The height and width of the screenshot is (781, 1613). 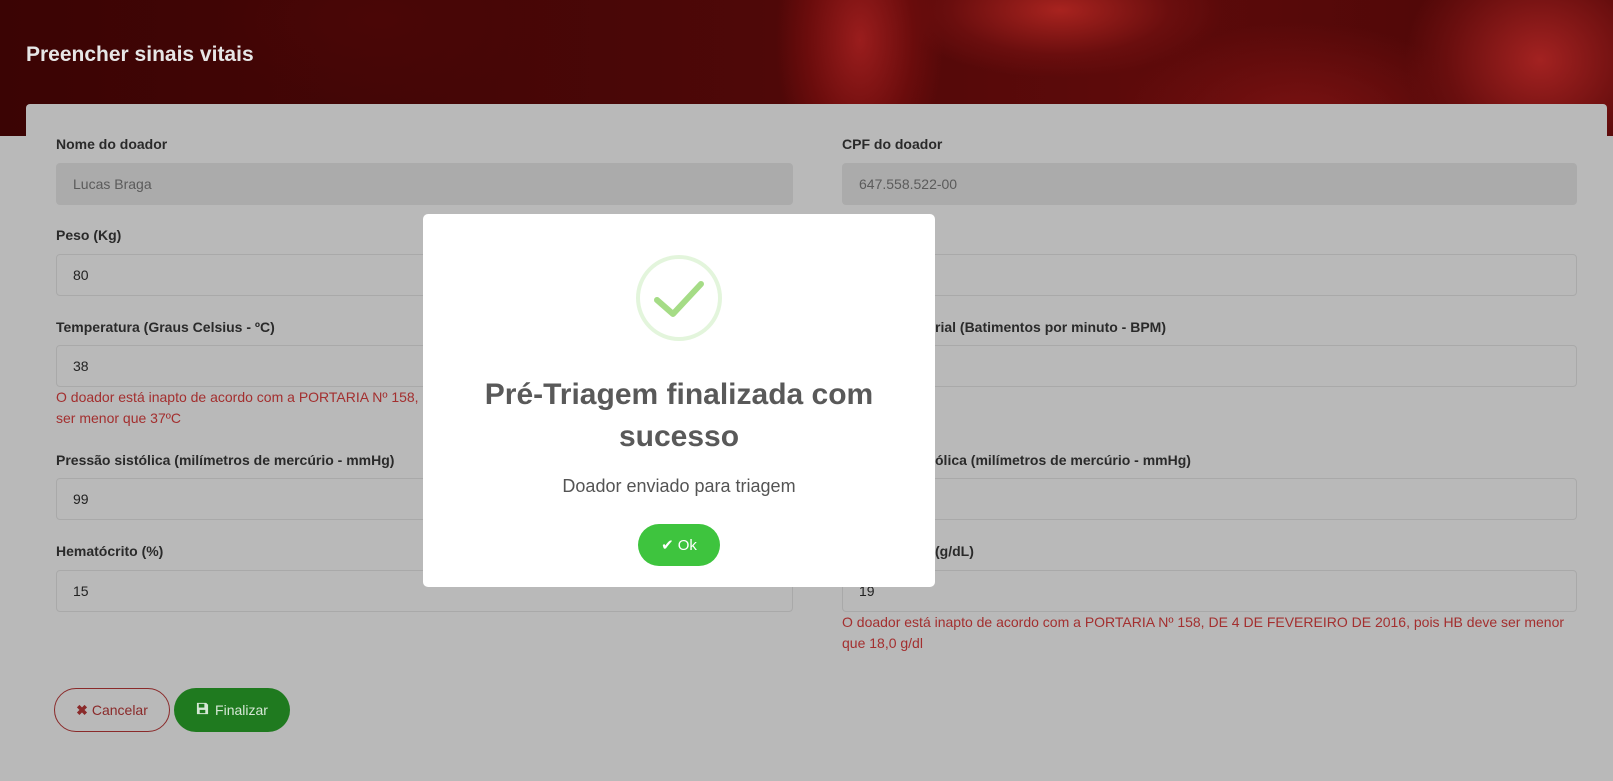 I want to click on modal-title: Pré-Triagem finalizada com sucesso, so click(x=679, y=416).